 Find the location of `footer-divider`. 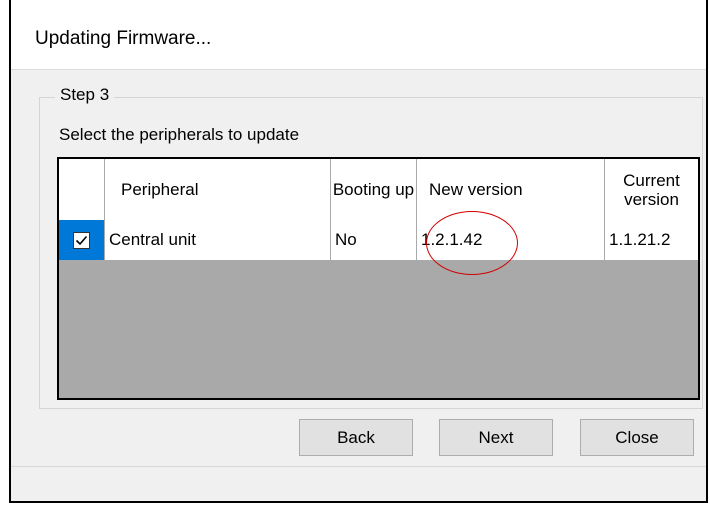

footer-divider is located at coordinates (358, 466).